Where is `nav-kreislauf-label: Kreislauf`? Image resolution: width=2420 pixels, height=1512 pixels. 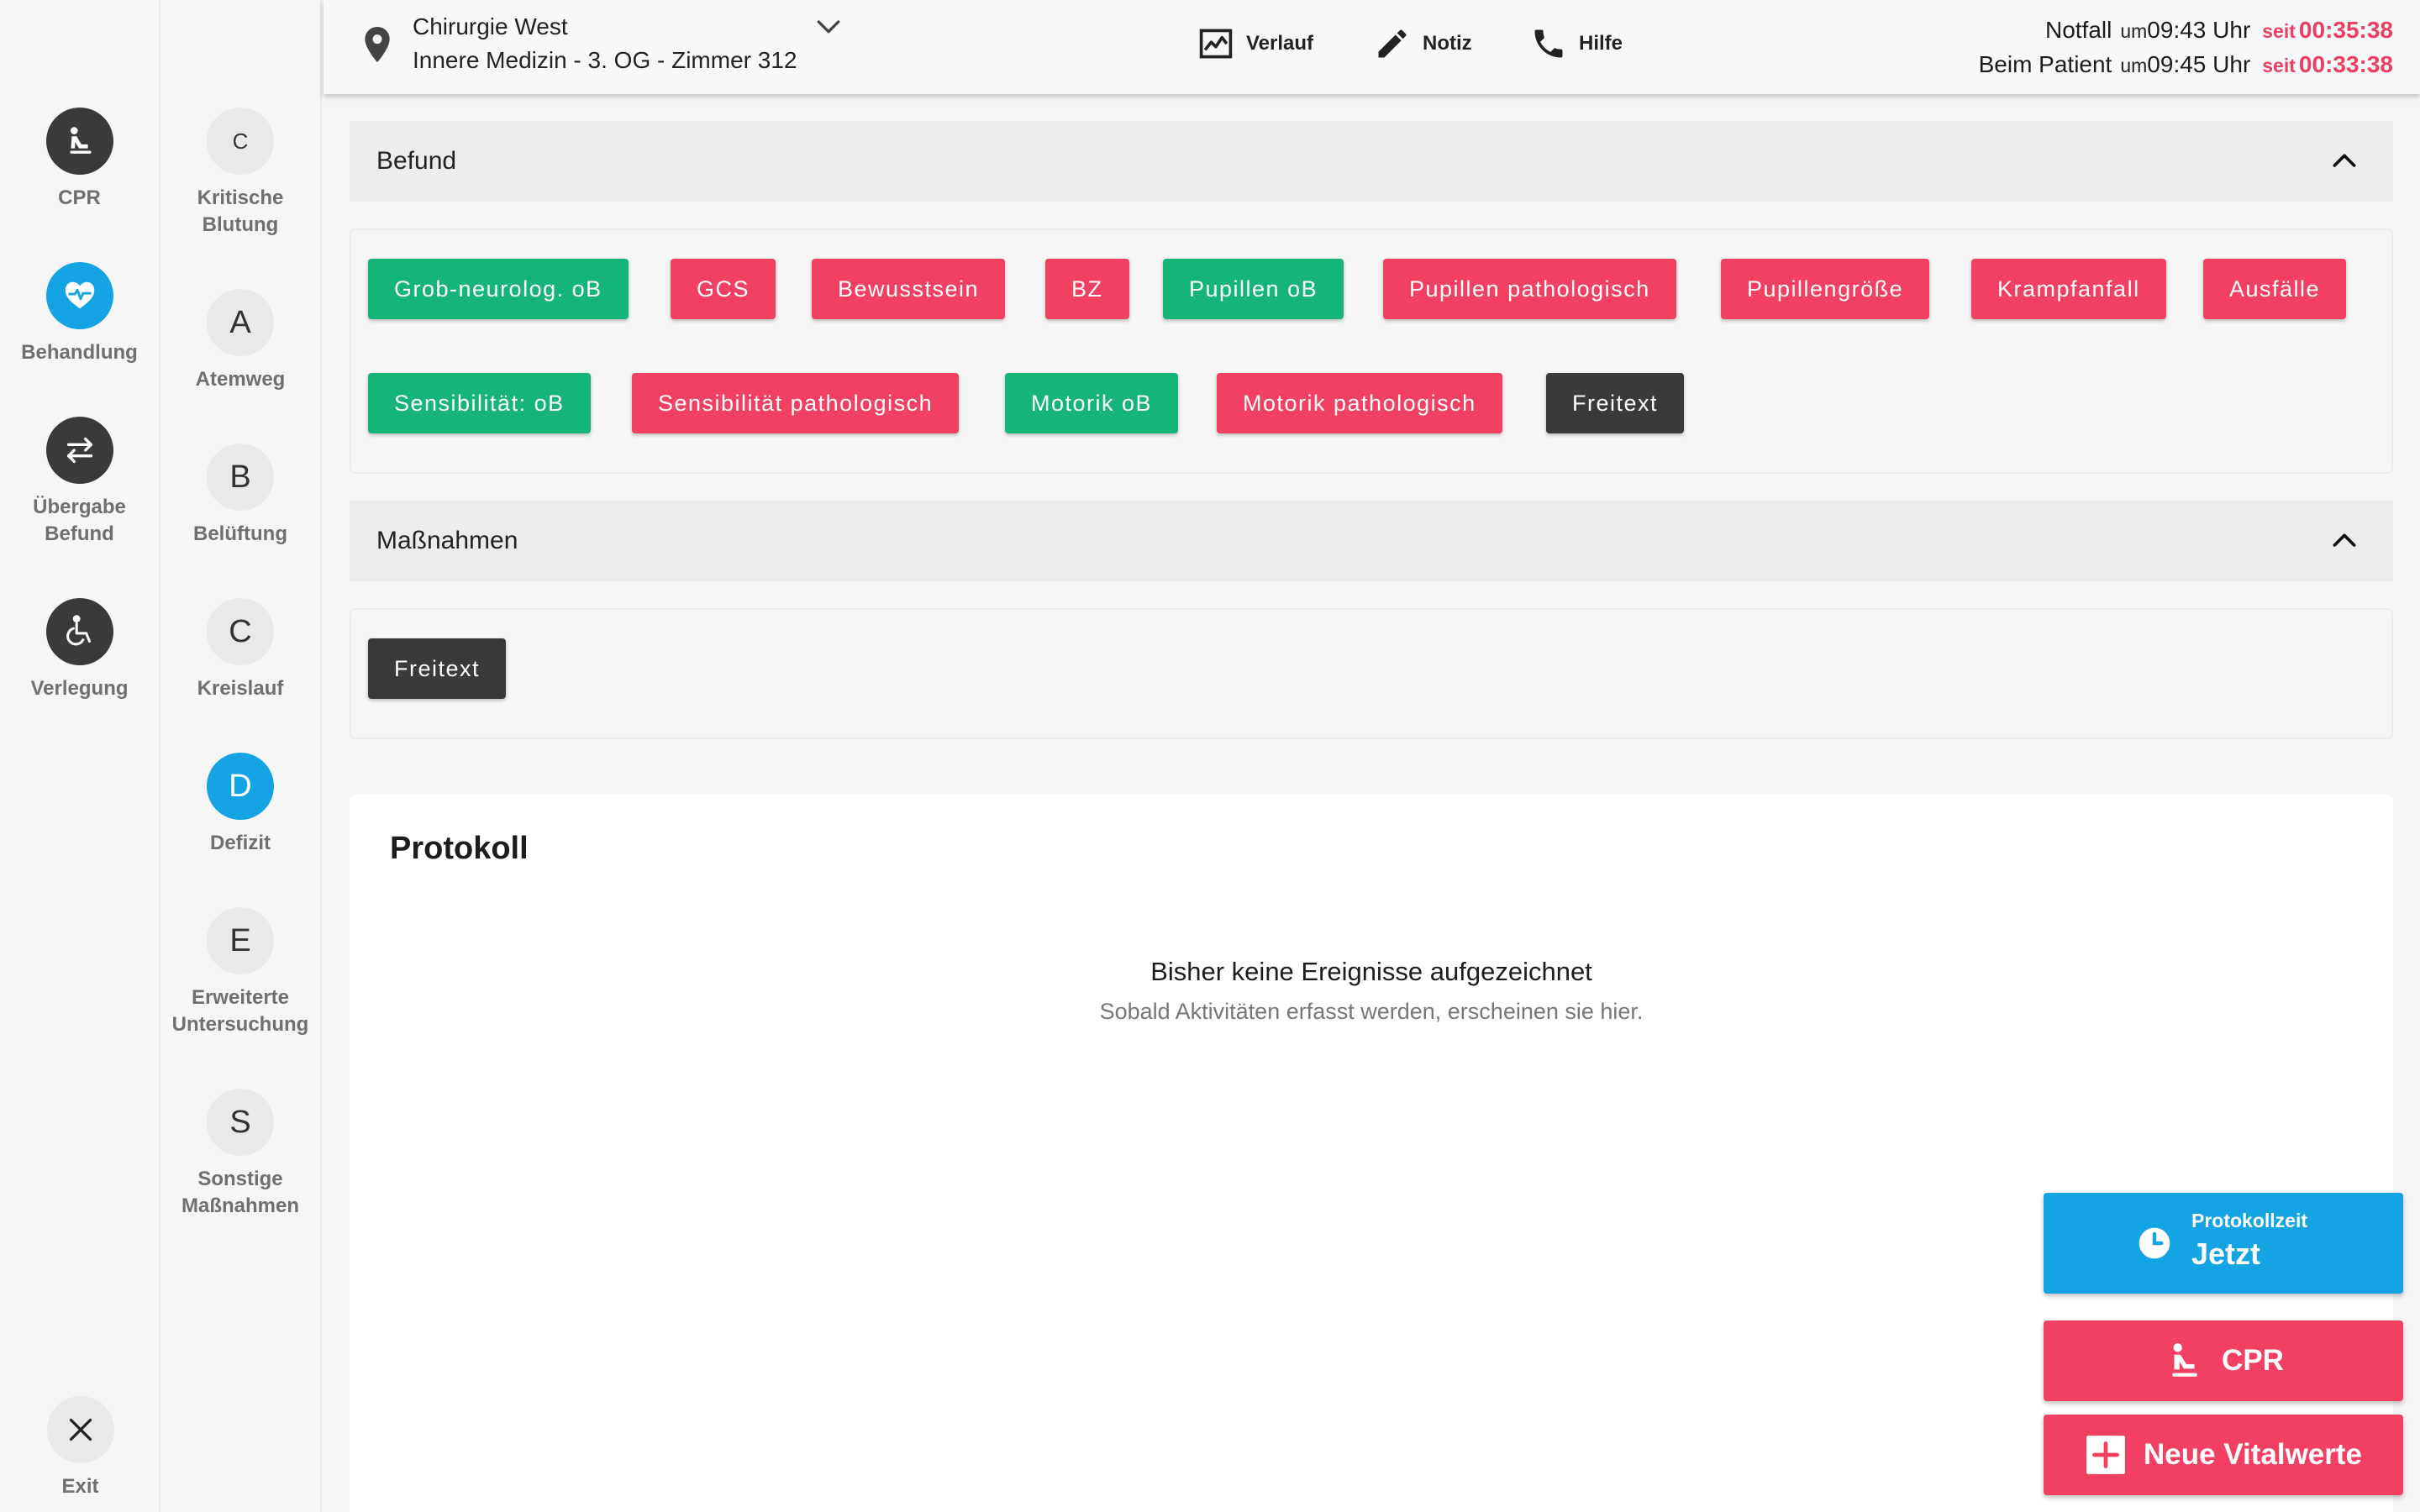
nav-kreislauf-label: Kreislauf is located at coordinates (240, 688).